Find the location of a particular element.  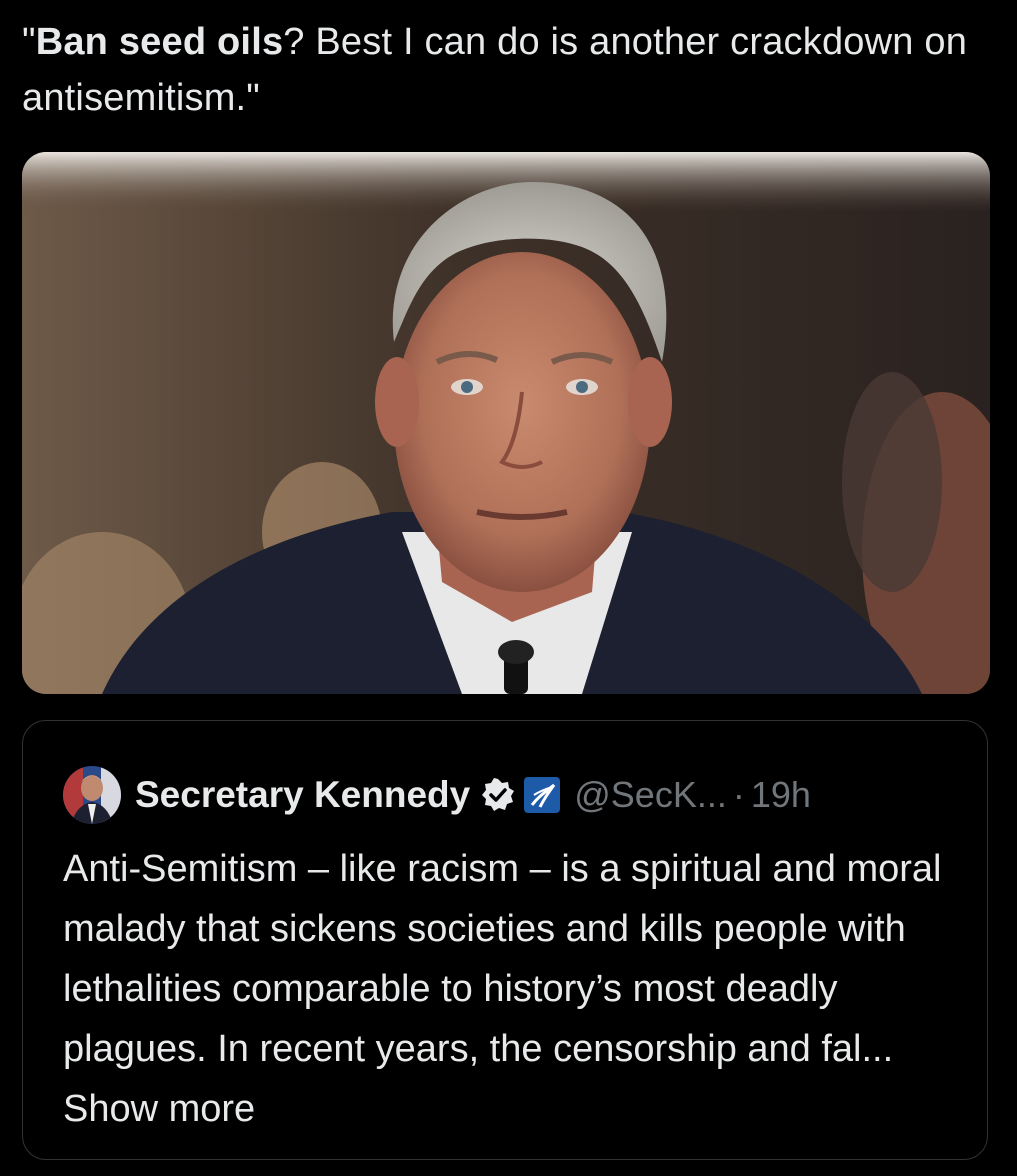

verified-badge-icon is located at coordinates (498, 795).